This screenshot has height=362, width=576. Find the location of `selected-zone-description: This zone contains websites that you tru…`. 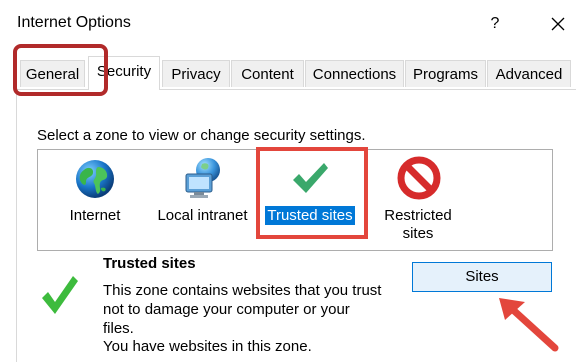

selected-zone-description: This zone contains websites that you tru… is located at coordinates (242, 309).